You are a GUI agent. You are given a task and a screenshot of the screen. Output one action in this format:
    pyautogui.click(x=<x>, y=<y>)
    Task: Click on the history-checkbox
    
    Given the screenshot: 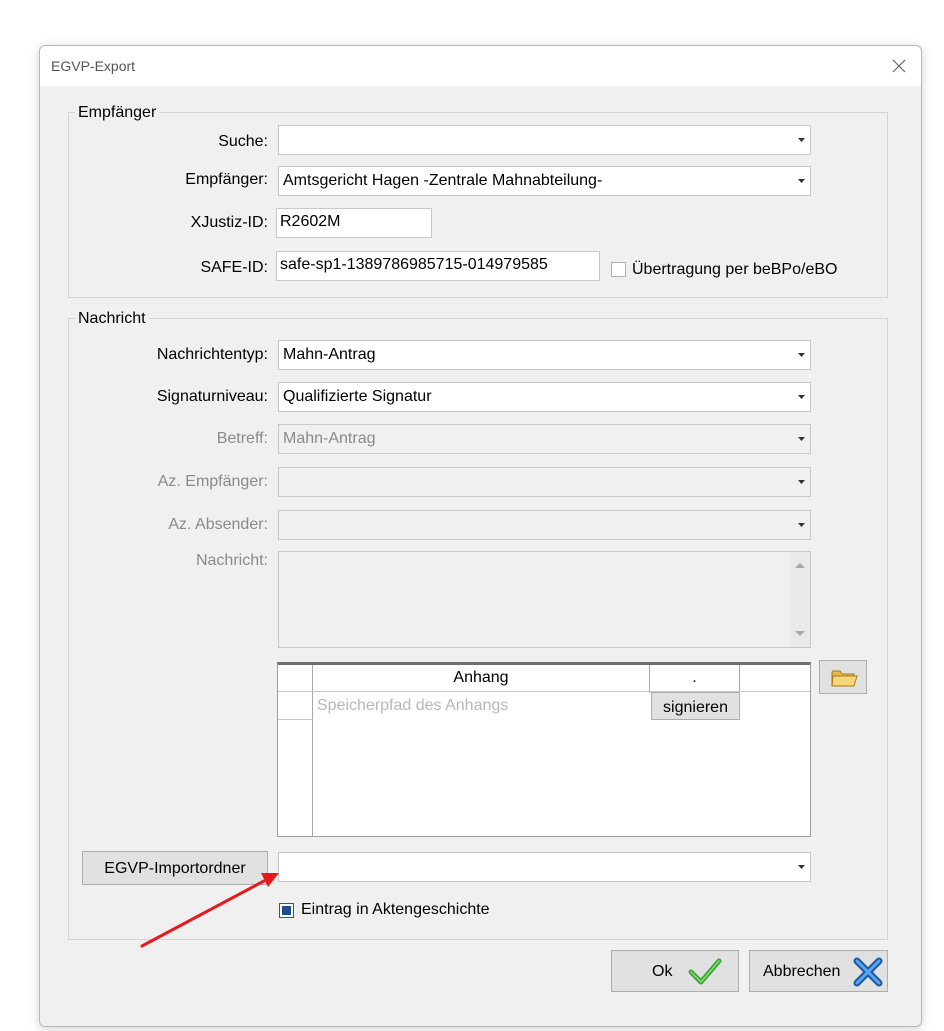 What is the action you would take?
    pyautogui.click(x=286, y=910)
    